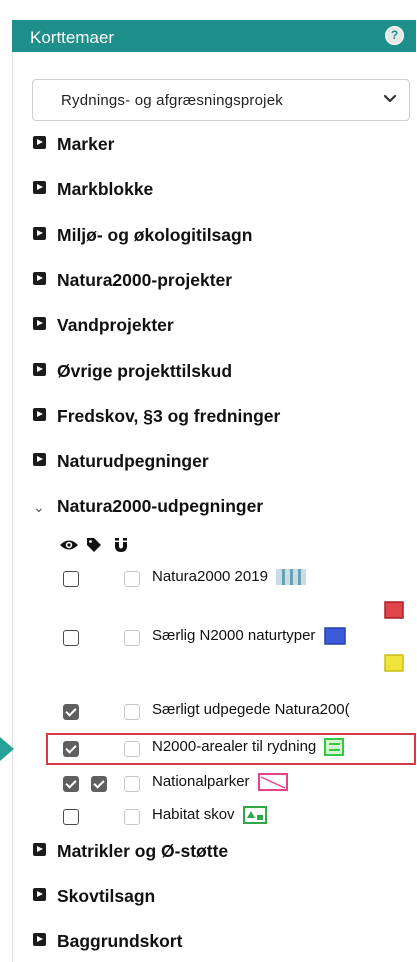  Describe the element at coordinates (121, 461) in the screenshot. I see `group-naturudpegninger: Naturudpegninger` at that location.